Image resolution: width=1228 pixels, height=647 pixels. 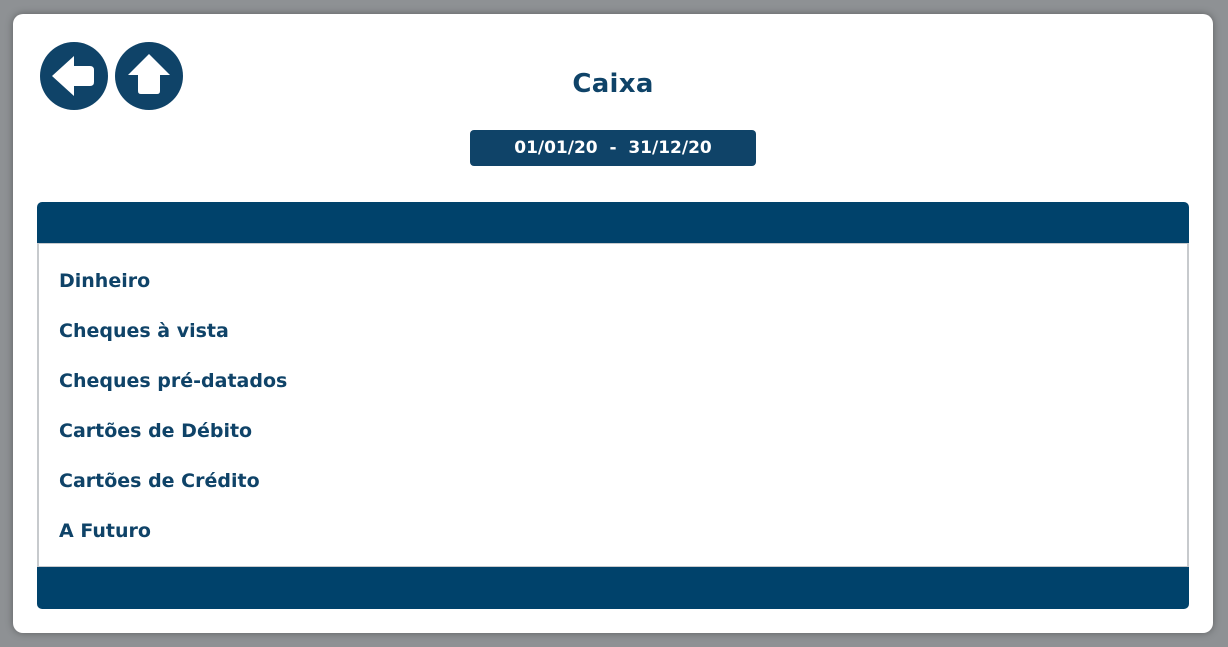 I want to click on page-title: Caixa, so click(x=613, y=84).